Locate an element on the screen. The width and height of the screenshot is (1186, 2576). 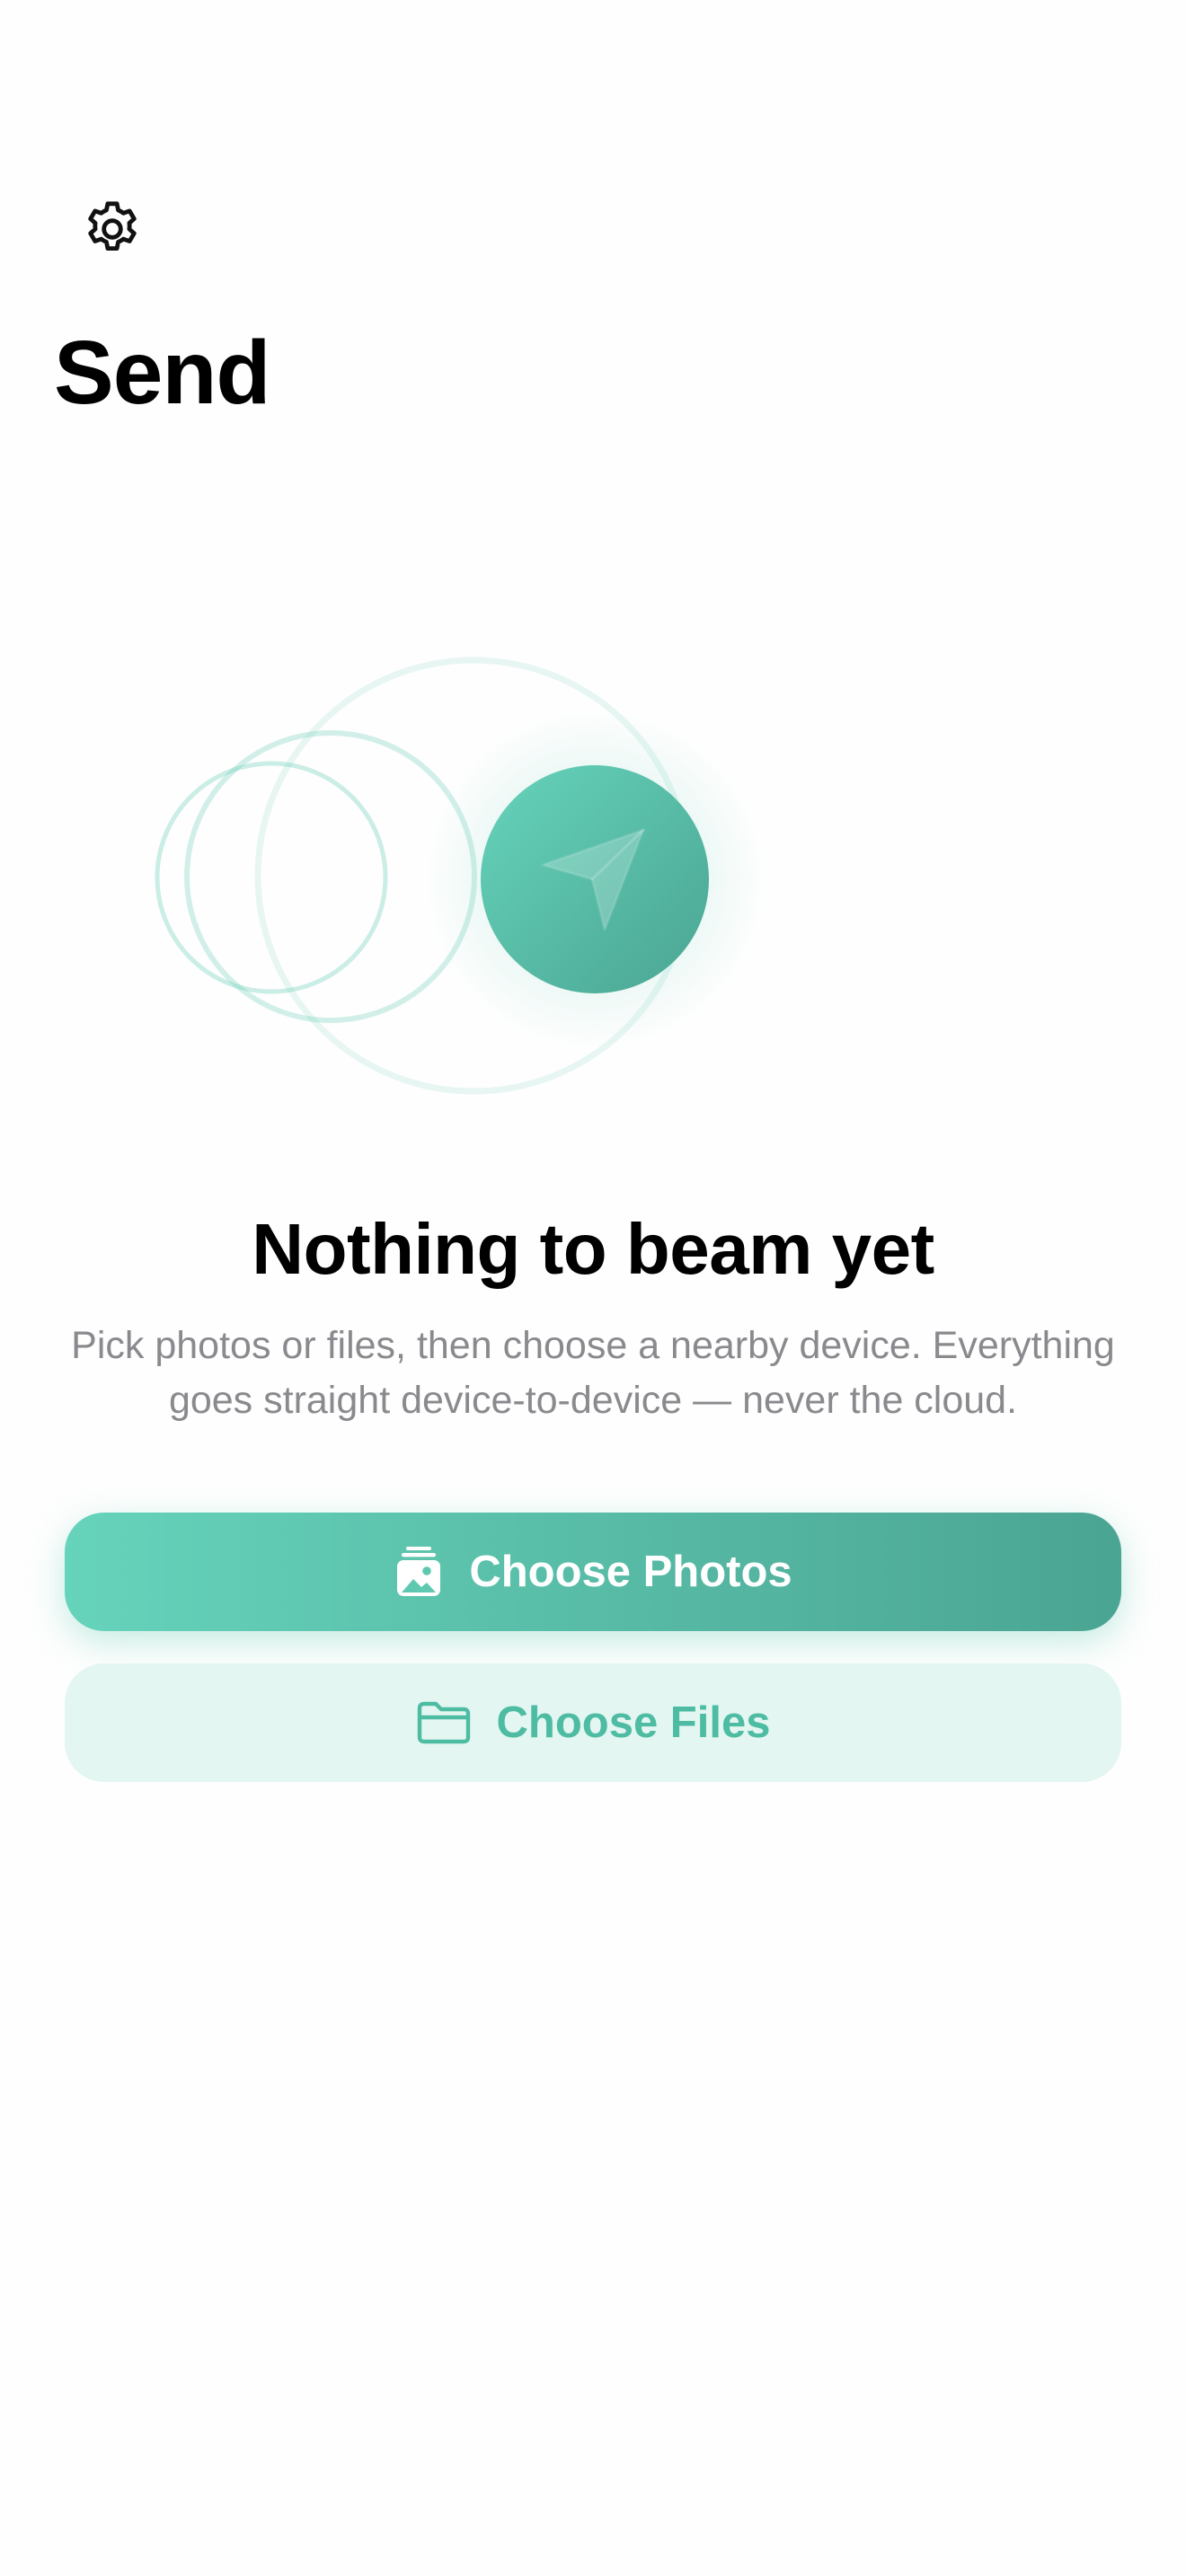
gear-icon is located at coordinates (112, 226).